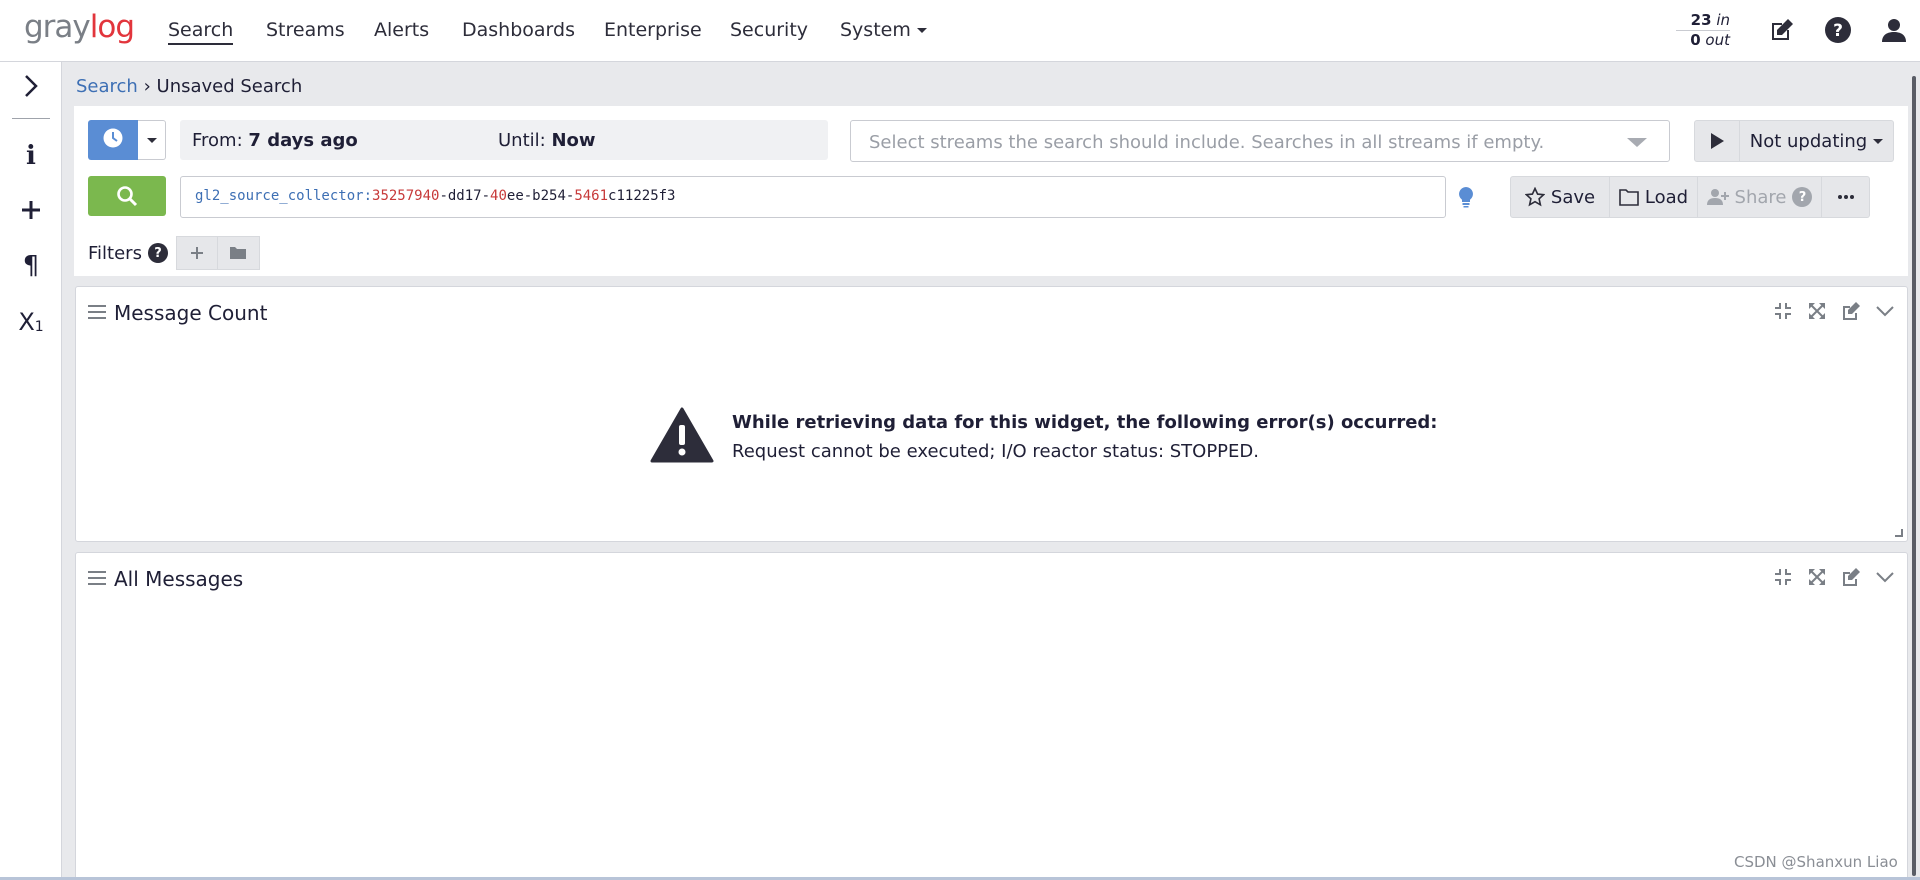 The height and width of the screenshot is (880, 1920). I want to click on share-label: Share, so click(1760, 197).